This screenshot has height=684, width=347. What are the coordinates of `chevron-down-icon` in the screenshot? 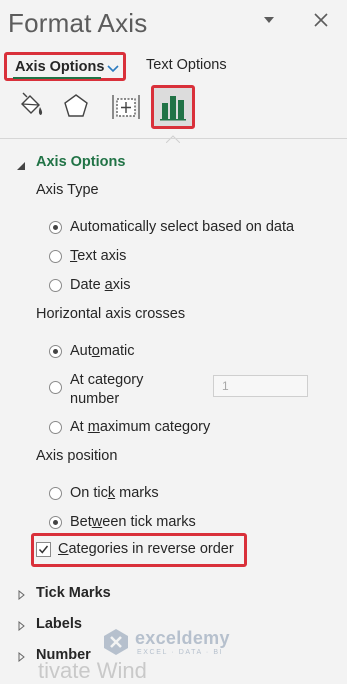 It's located at (113, 67).